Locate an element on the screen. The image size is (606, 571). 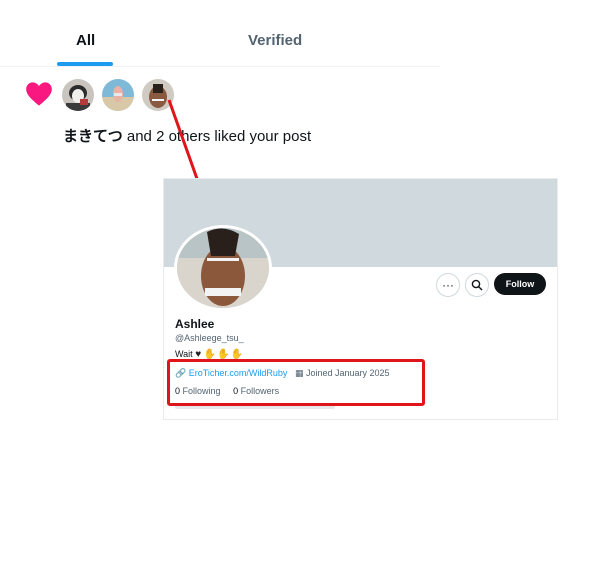
follow-button: Follow is located at coordinates (520, 284).